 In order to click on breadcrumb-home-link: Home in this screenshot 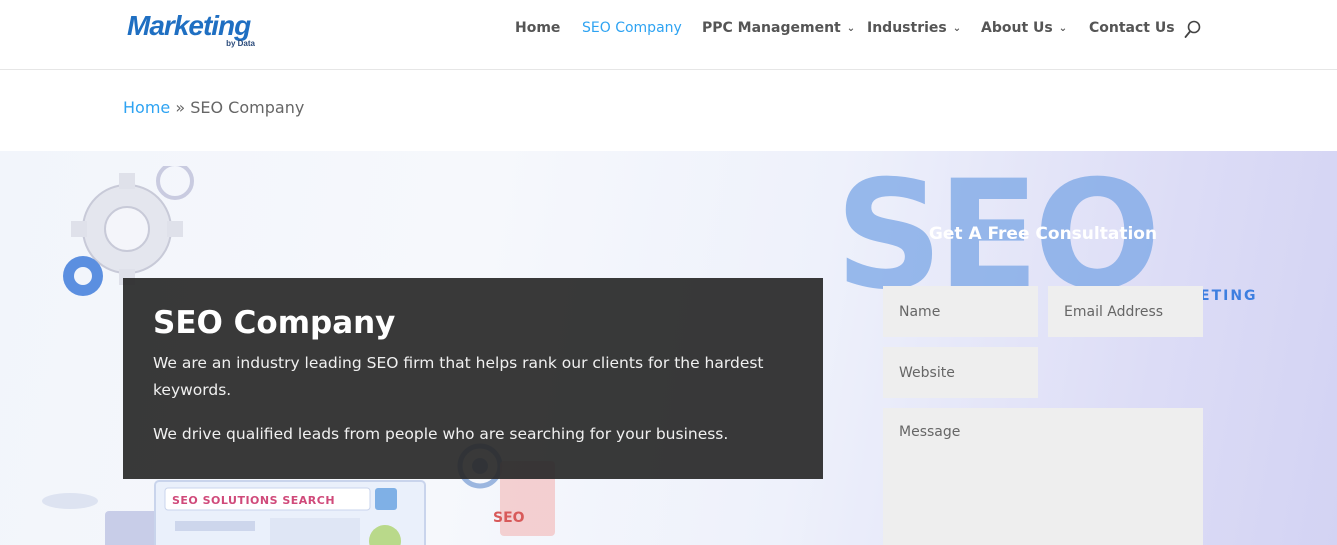, I will do `click(146, 107)`.